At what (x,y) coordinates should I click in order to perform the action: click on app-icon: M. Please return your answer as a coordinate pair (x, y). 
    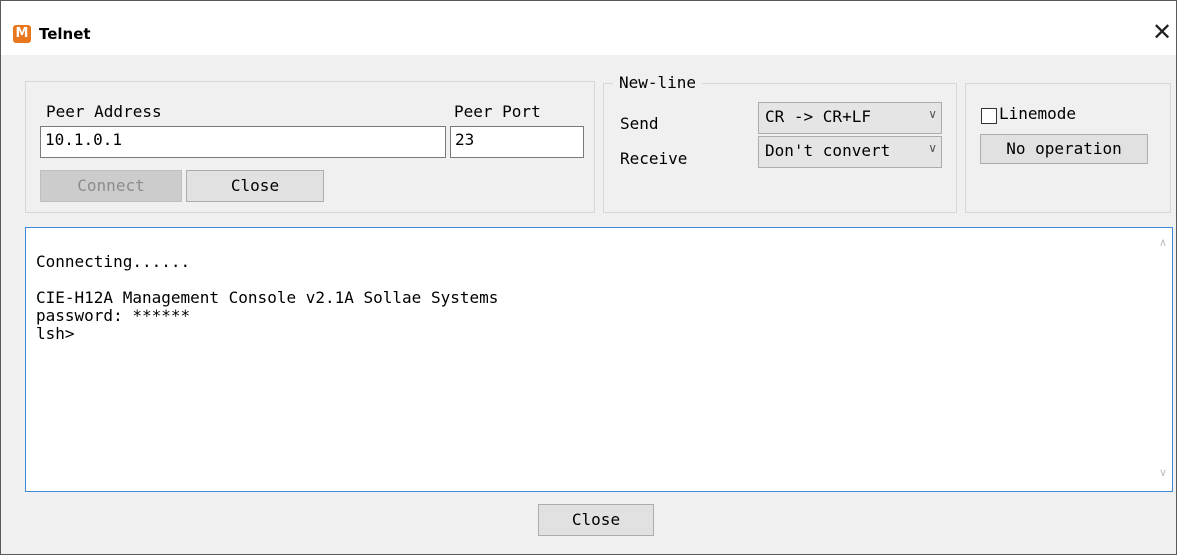
    Looking at the image, I should click on (22, 34).